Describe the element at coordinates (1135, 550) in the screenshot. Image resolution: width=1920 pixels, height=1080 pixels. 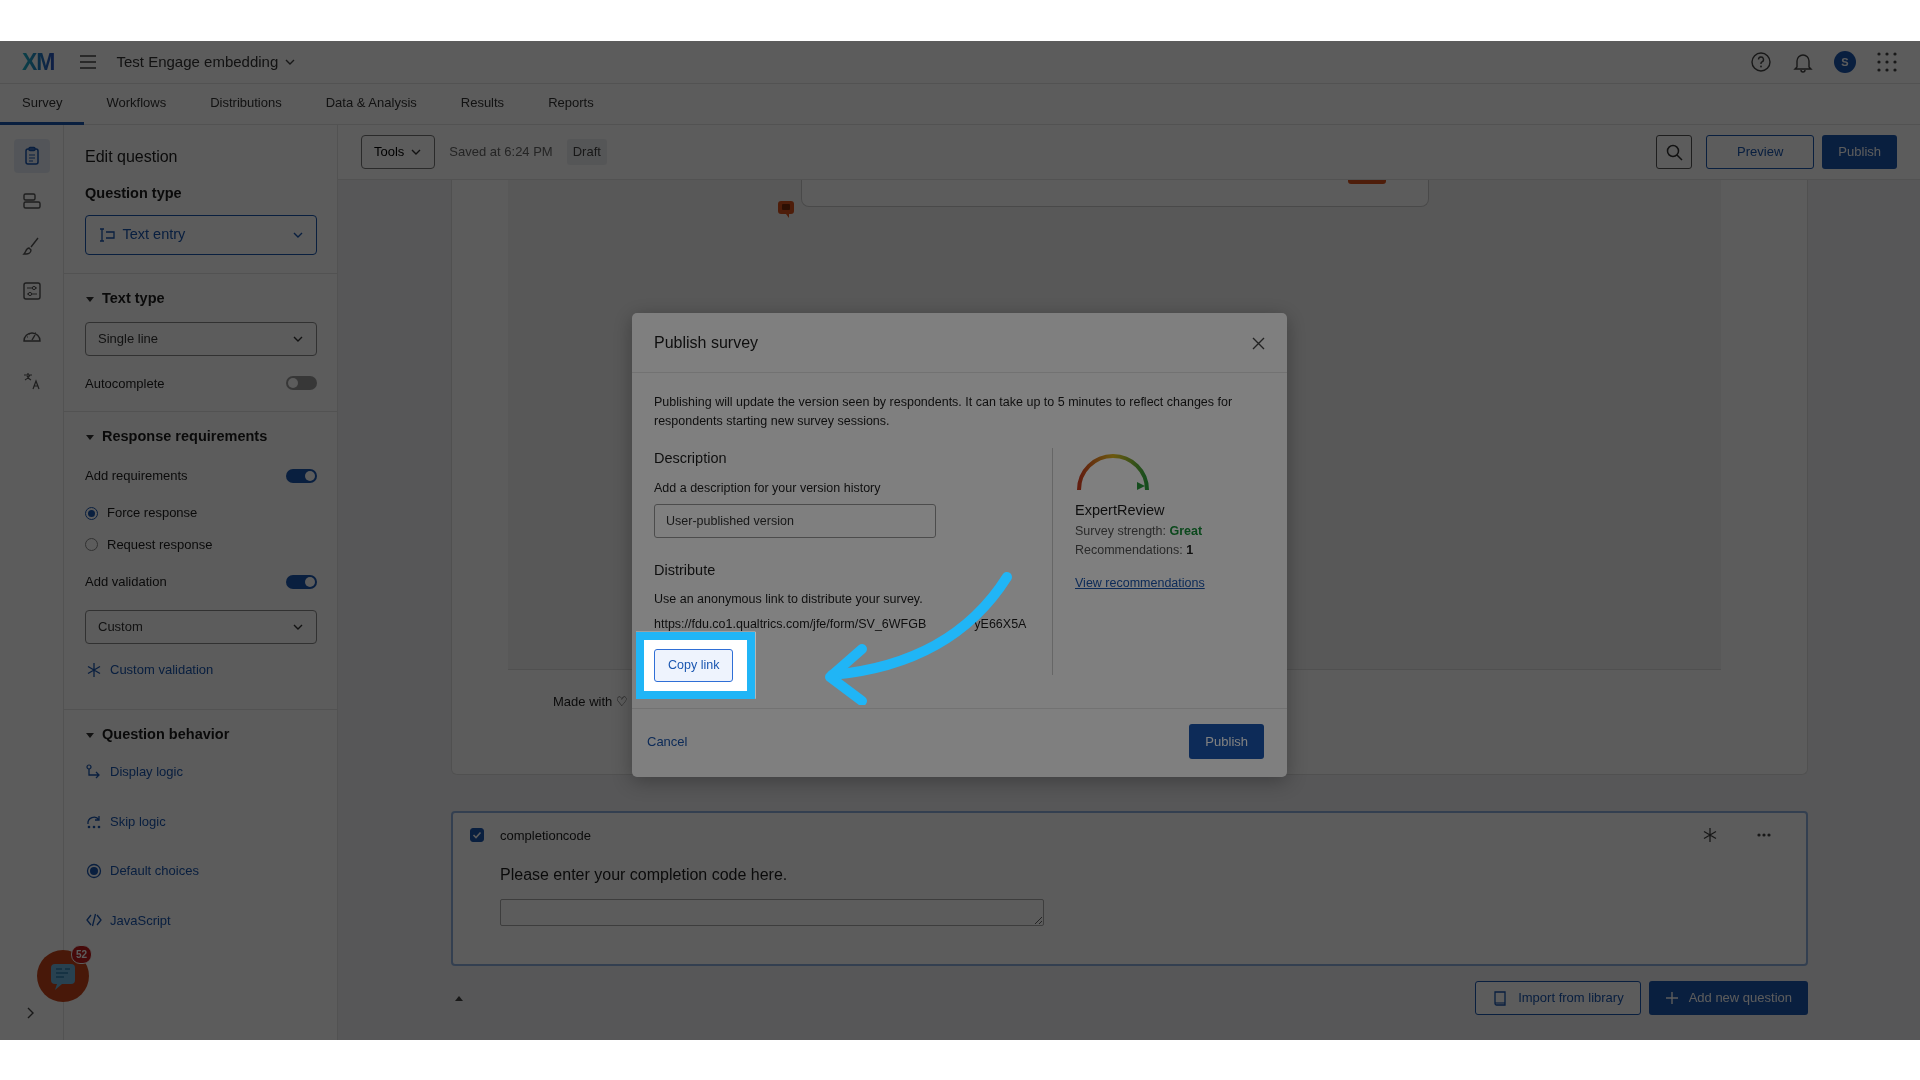
I see `recommendations-text: Recommendations: 1` at that location.